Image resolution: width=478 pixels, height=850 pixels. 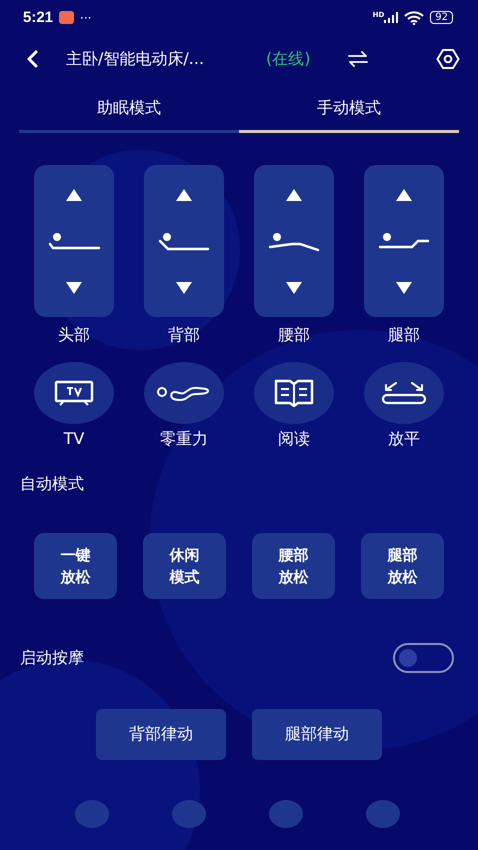 I want to click on auto-mode-button: 休闲 模式, so click(x=184, y=566).